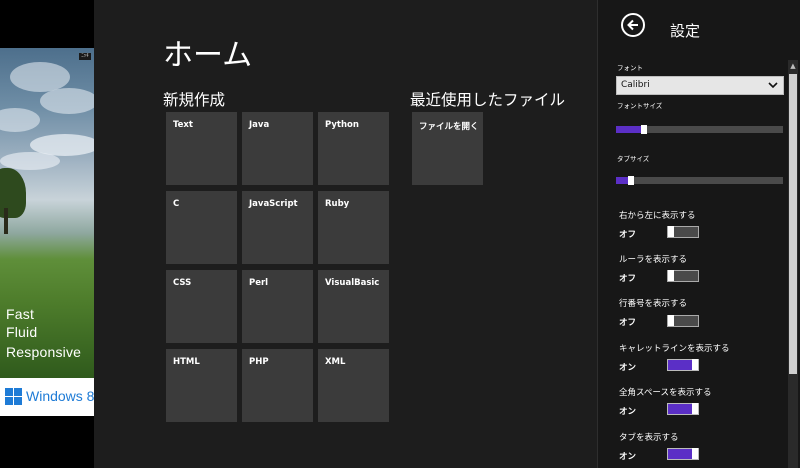 The width and height of the screenshot is (800, 468). I want to click on tabs-toggle-switch, so click(683, 454).